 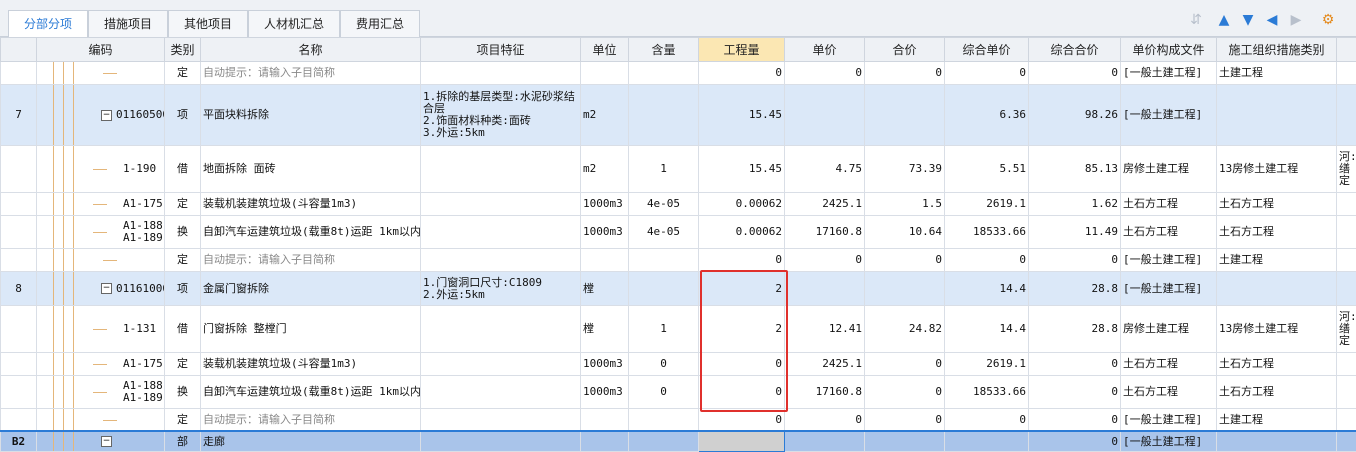 What do you see at coordinates (664, 50) in the screenshot?
I see `header-content: 含量` at bounding box center [664, 50].